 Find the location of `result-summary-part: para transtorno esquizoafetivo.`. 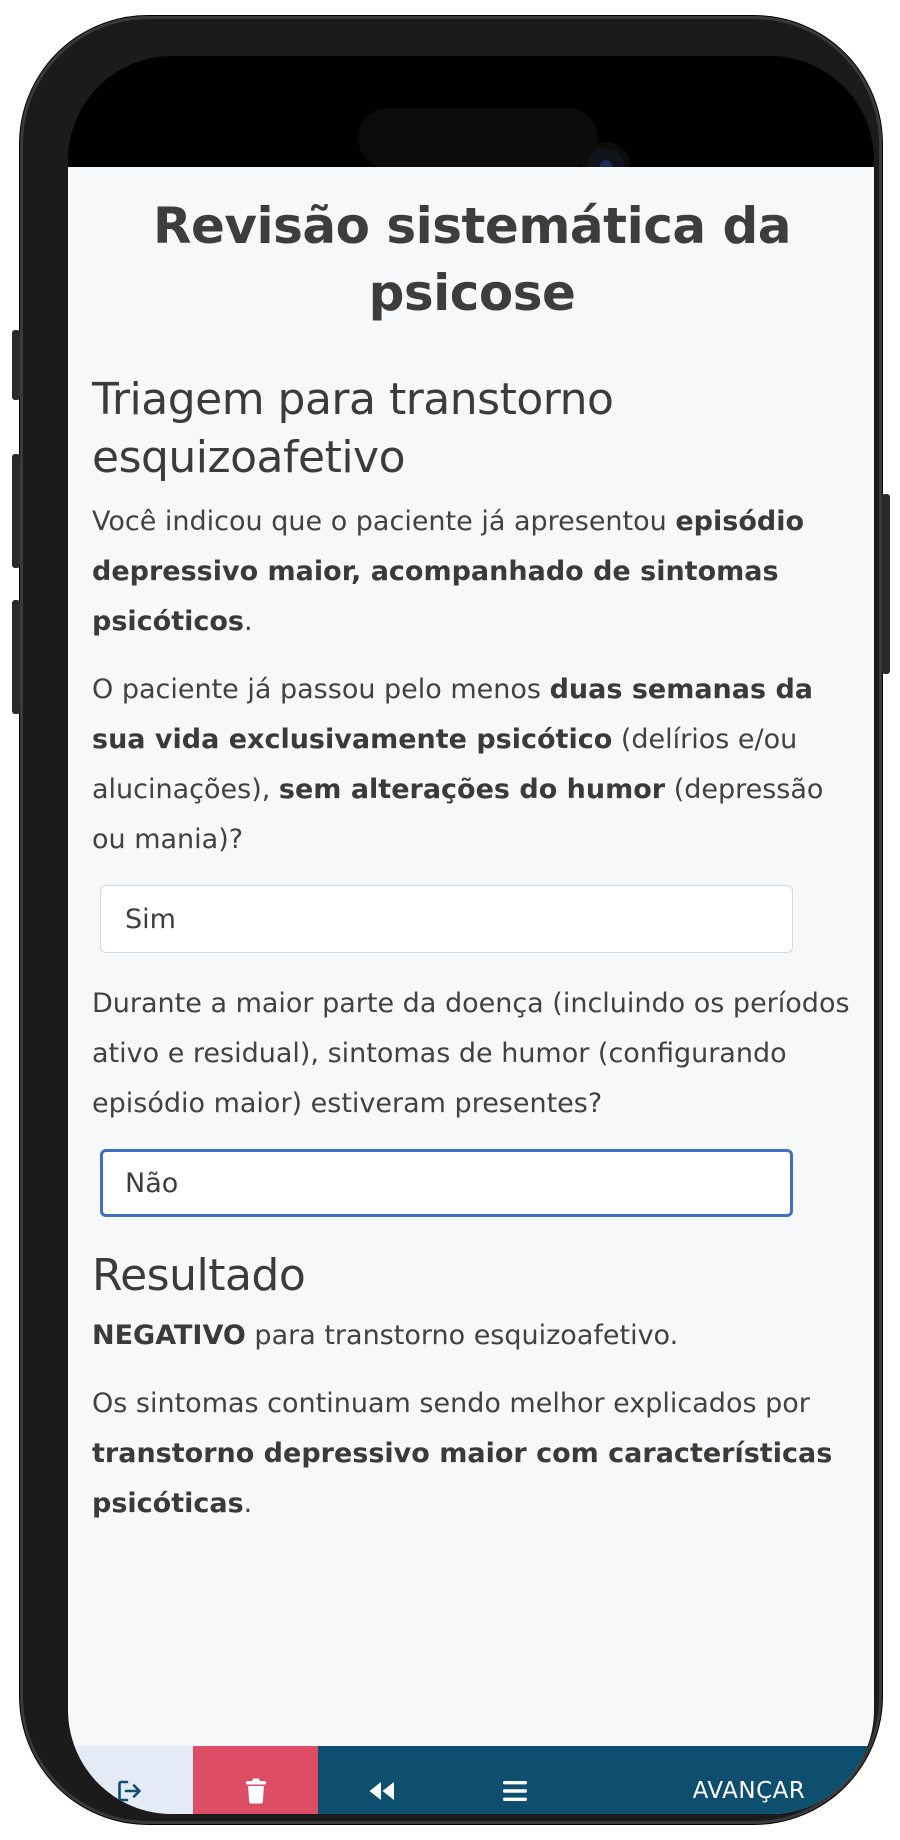

result-summary-part: para transtorno esquizoafetivo. is located at coordinates (462, 1335).